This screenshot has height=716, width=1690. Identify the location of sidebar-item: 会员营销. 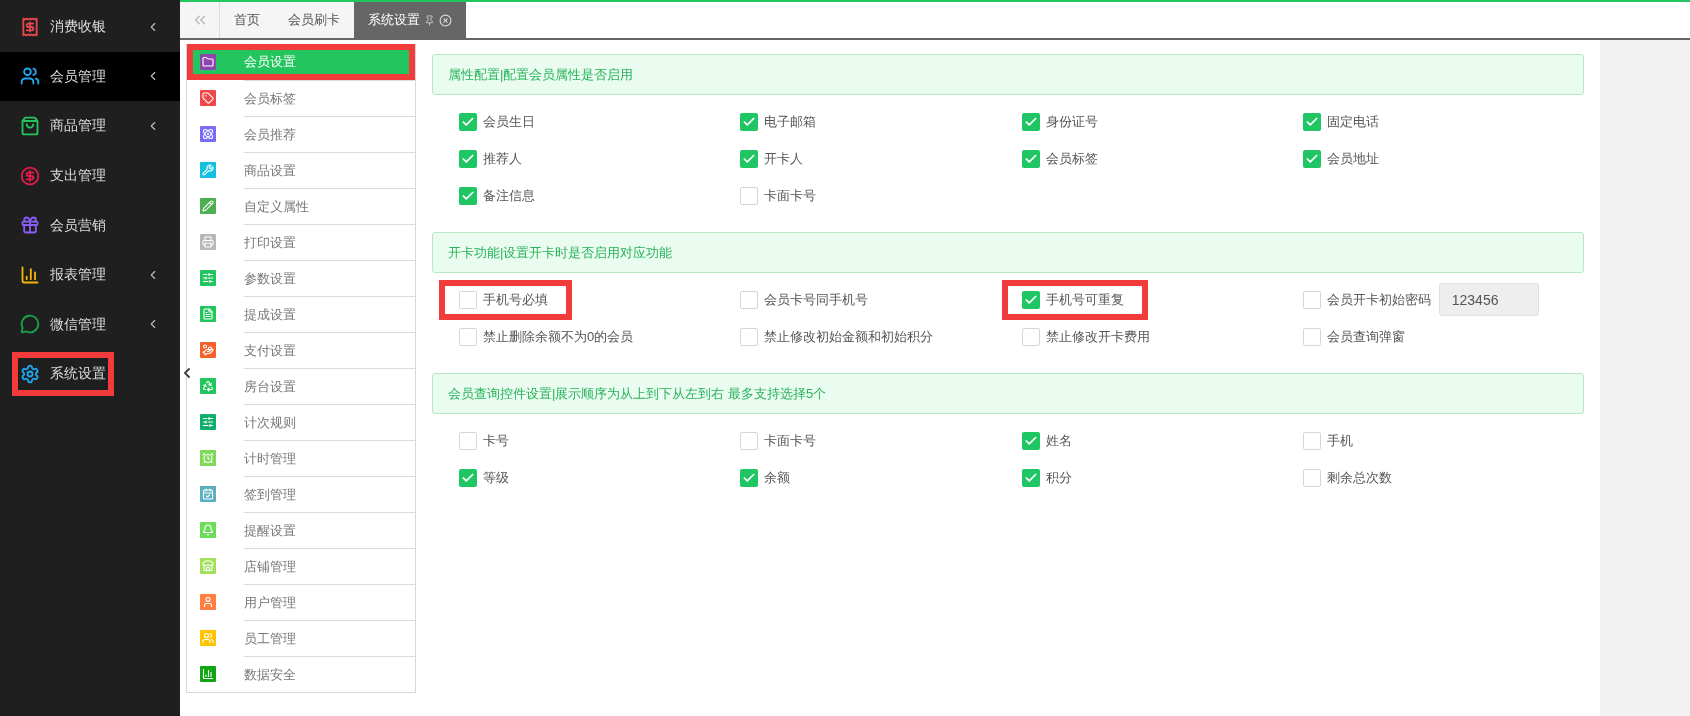
(90, 225).